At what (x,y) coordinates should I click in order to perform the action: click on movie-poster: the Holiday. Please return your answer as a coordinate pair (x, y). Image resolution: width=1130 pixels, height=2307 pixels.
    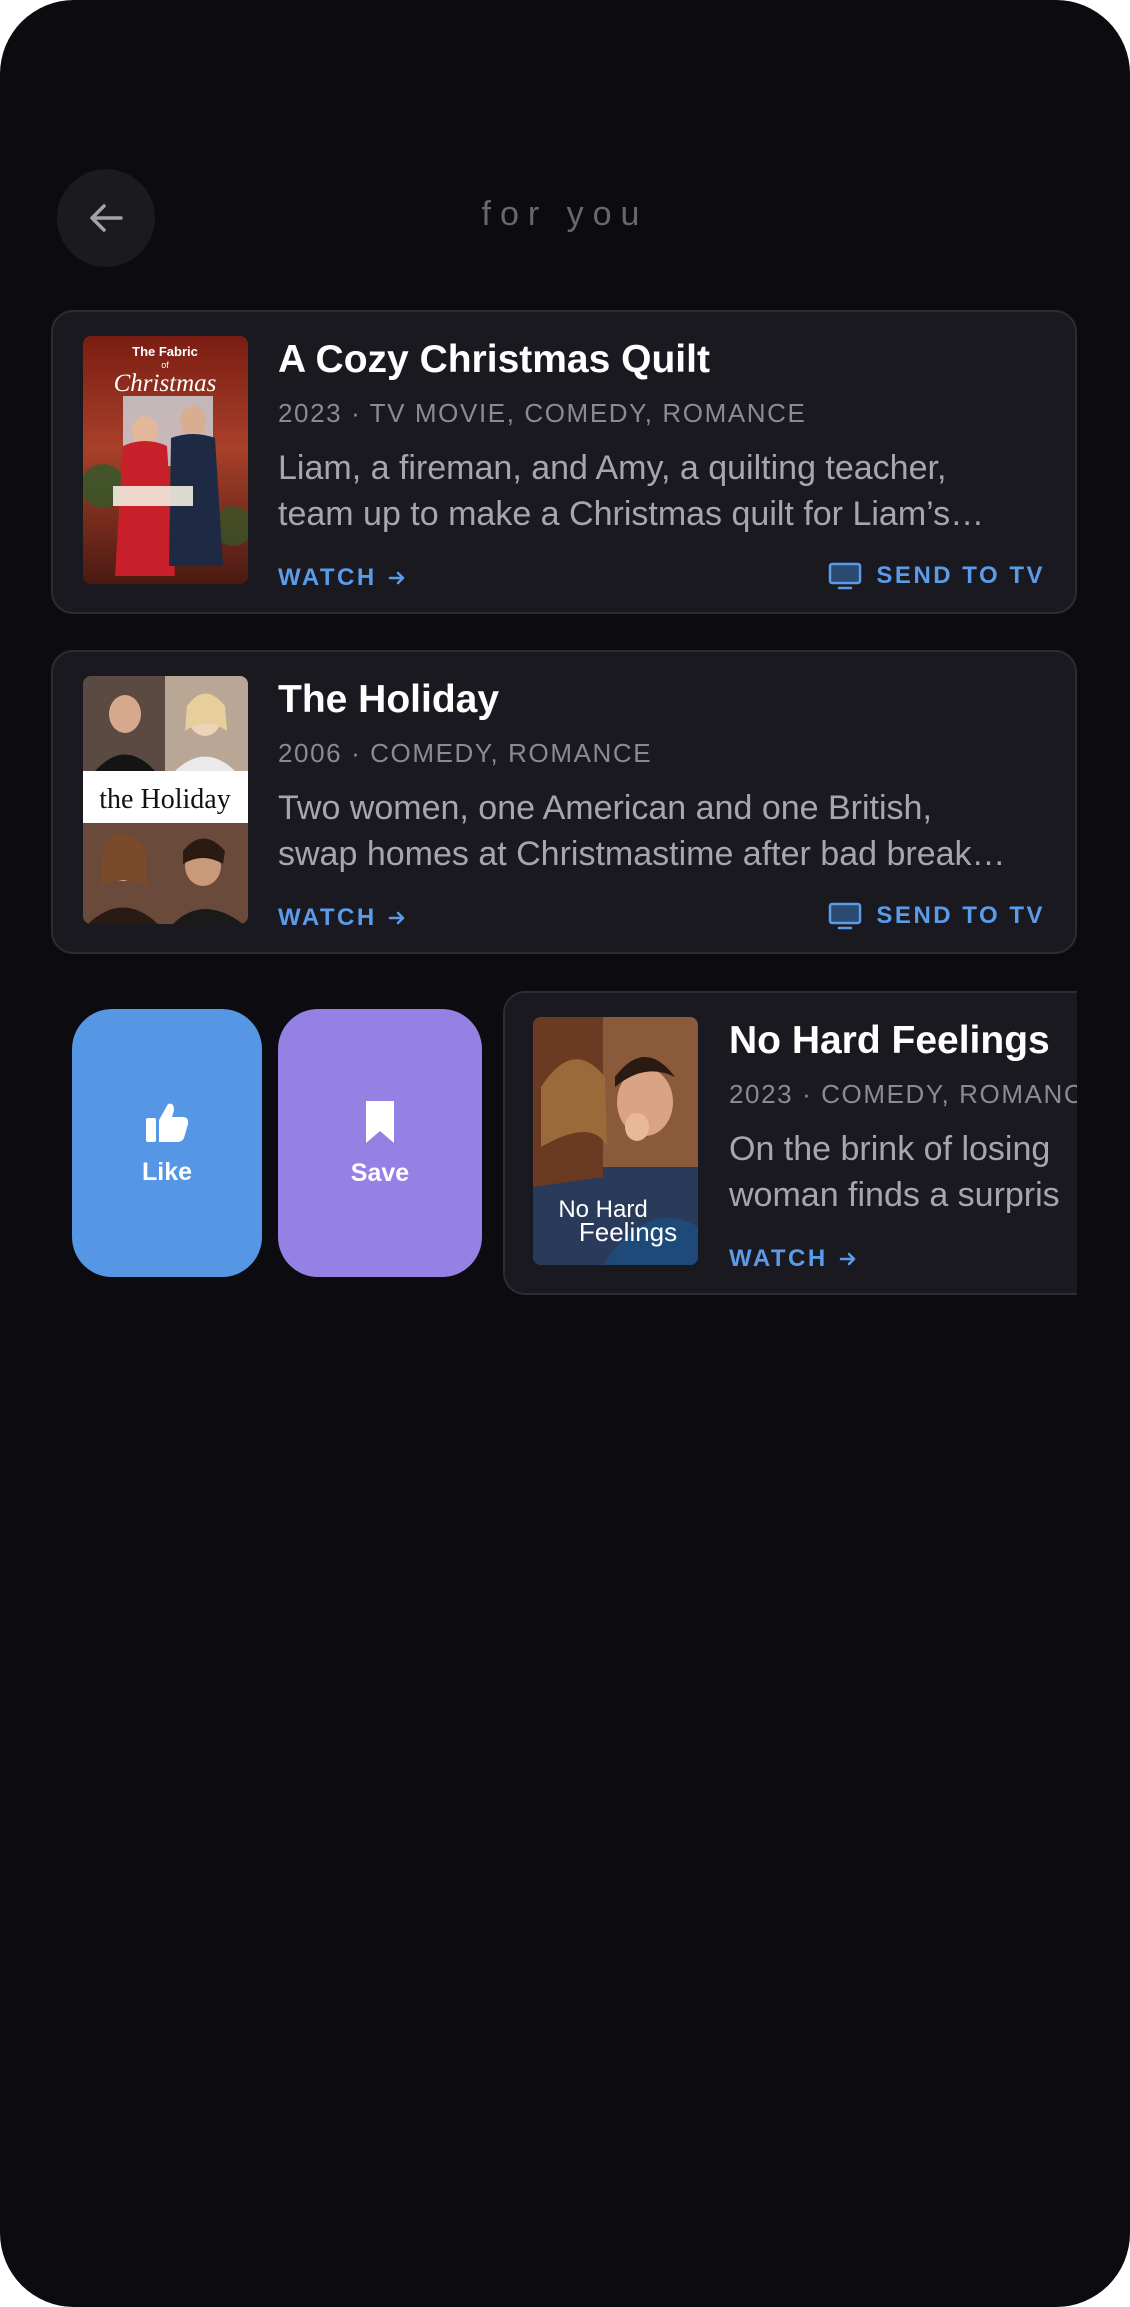
    Looking at the image, I should click on (165, 800).